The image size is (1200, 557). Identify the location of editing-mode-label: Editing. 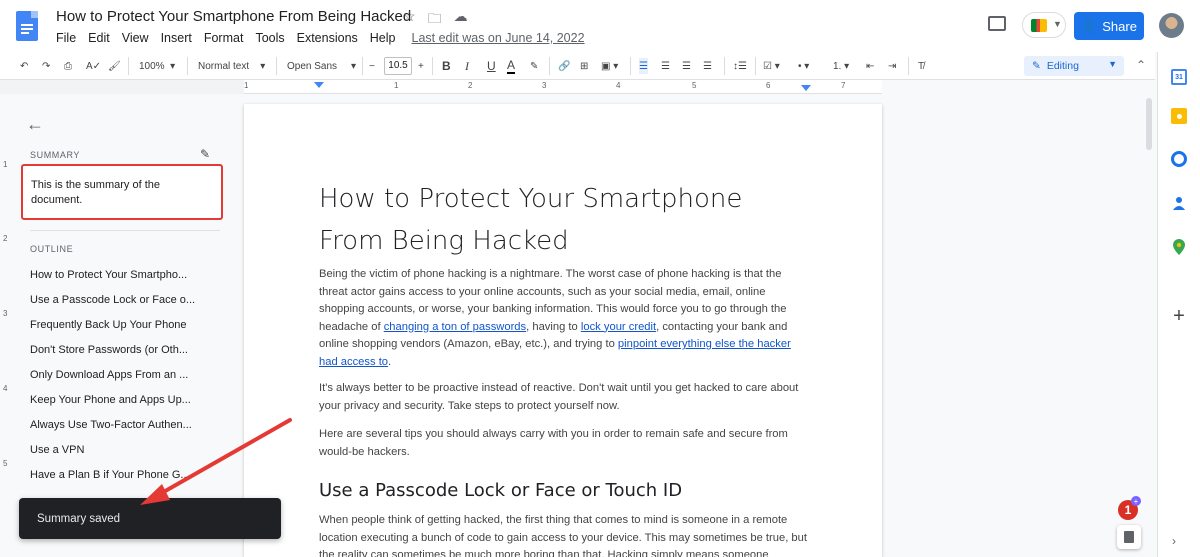
(1062, 66).